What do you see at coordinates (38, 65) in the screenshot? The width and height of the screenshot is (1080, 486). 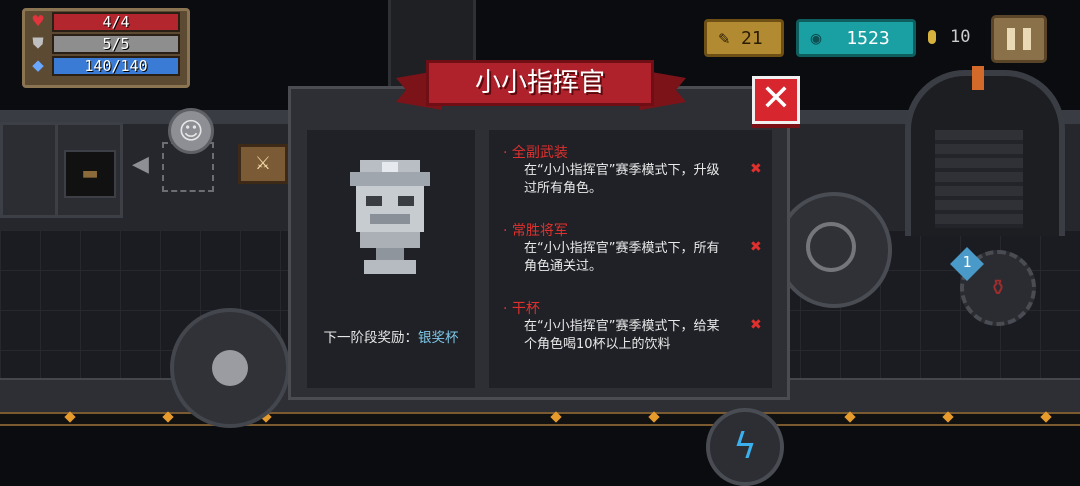 I see `diamond-icon: ◆` at bounding box center [38, 65].